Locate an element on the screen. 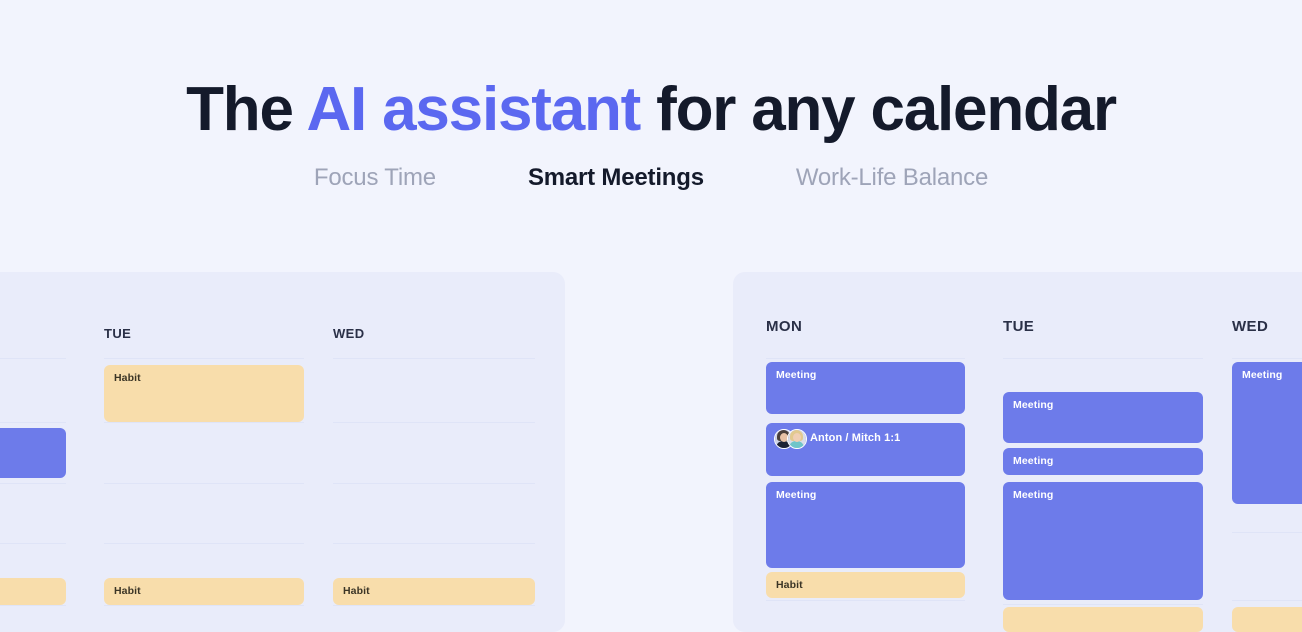 Image resolution: width=1302 pixels, height=632 pixels. page-title: The AI assistant for any calendar is located at coordinates (651, 110).